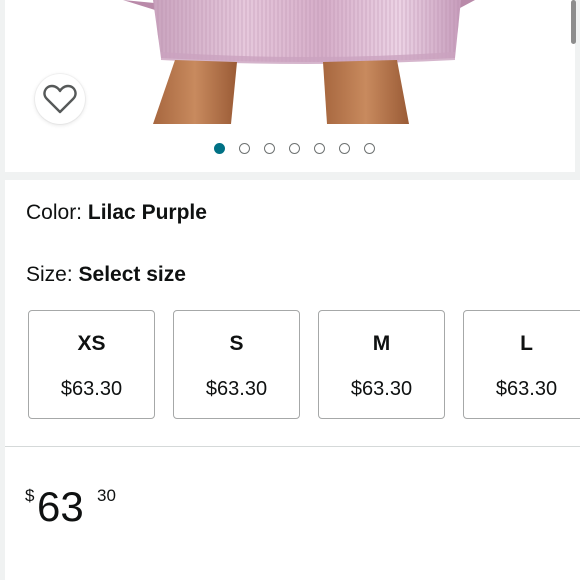  I want to click on size-option-name: M, so click(381, 343).